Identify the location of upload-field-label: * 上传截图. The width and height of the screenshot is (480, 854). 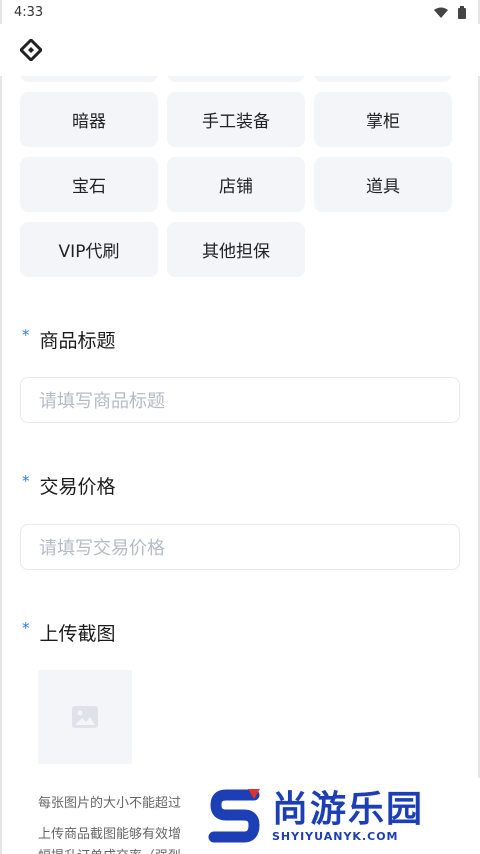
(69, 632).